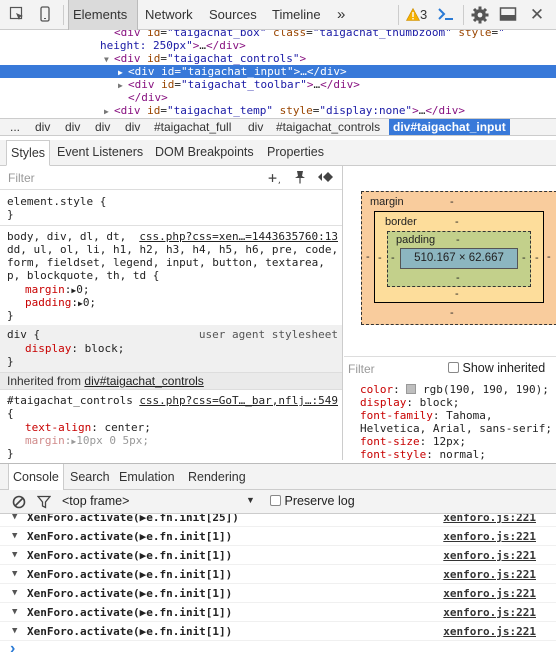 This screenshot has height=662, width=556. What do you see at coordinates (449, 127) in the screenshot?
I see `breadcrumb-item: div#taigachat_input` at bounding box center [449, 127].